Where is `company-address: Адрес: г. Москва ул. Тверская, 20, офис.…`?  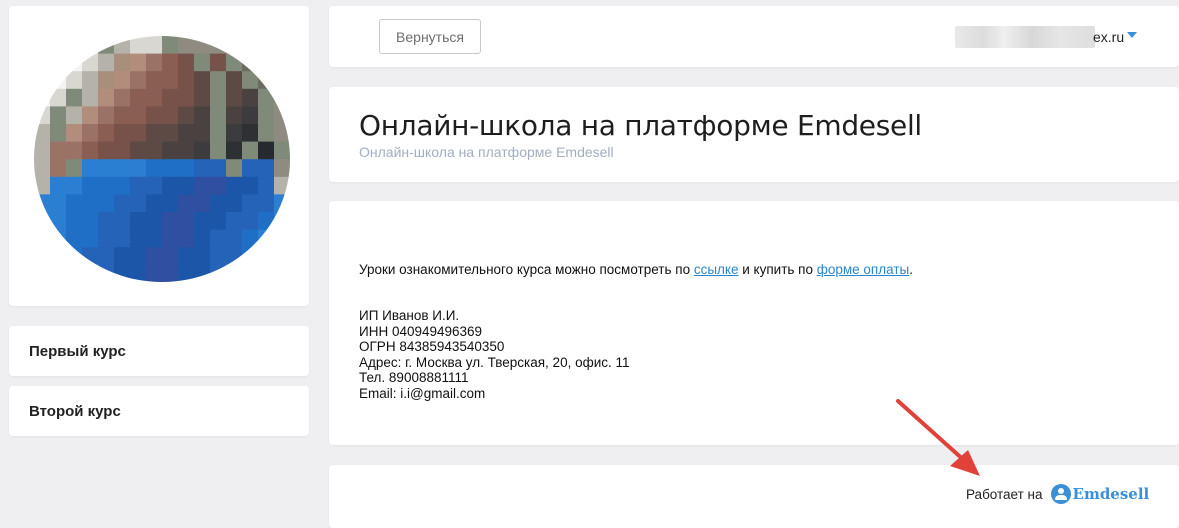 company-address: Адрес: г. Москва ул. Тверская, 20, офис.… is located at coordinates (494, 362).